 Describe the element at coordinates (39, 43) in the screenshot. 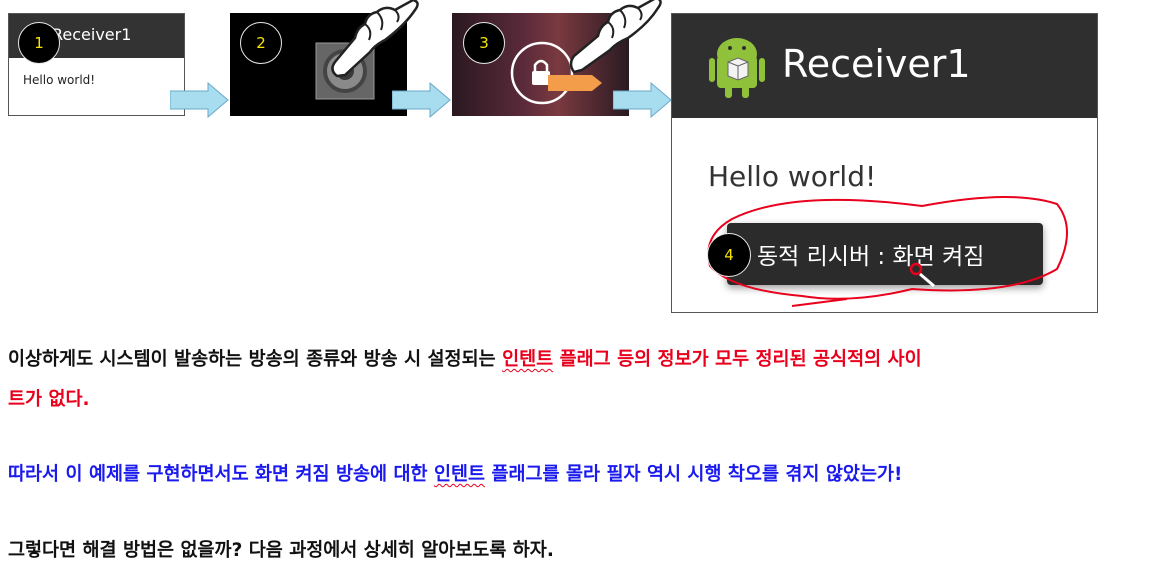

I see `step-badge-1: 1` at that location.